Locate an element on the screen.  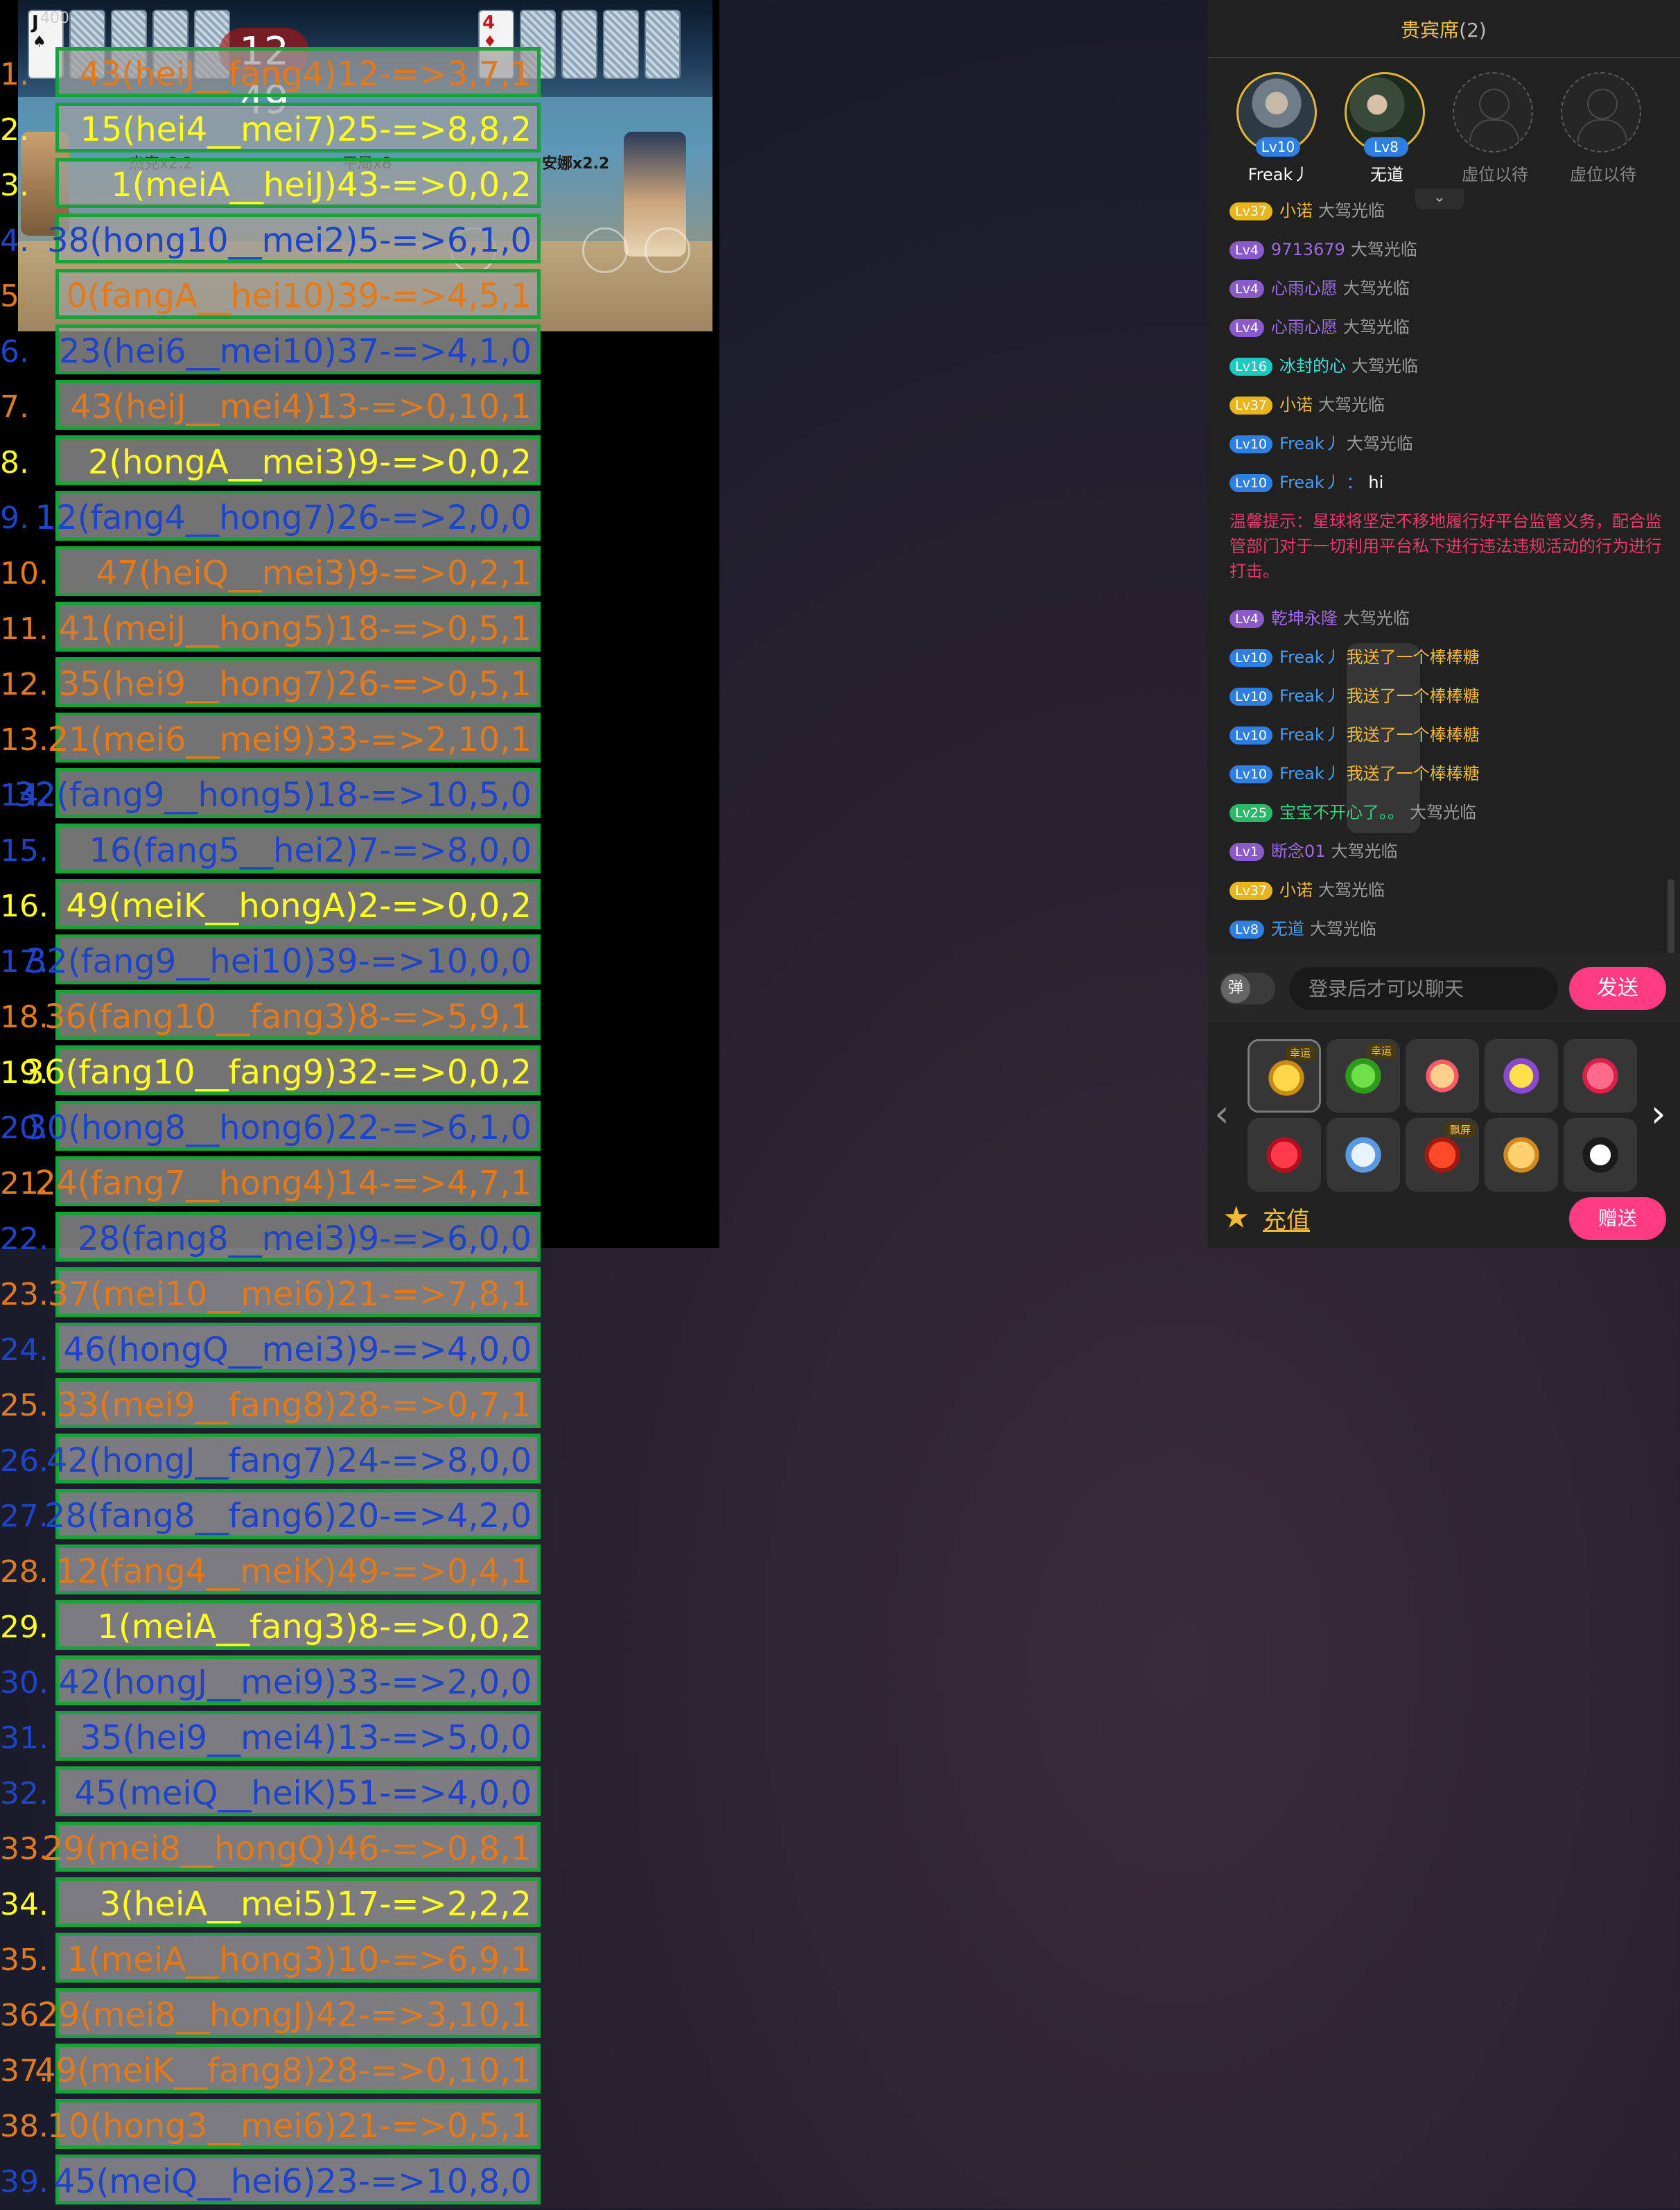
seat-name: 虚位以待 is located at coordinates (1603, 174).